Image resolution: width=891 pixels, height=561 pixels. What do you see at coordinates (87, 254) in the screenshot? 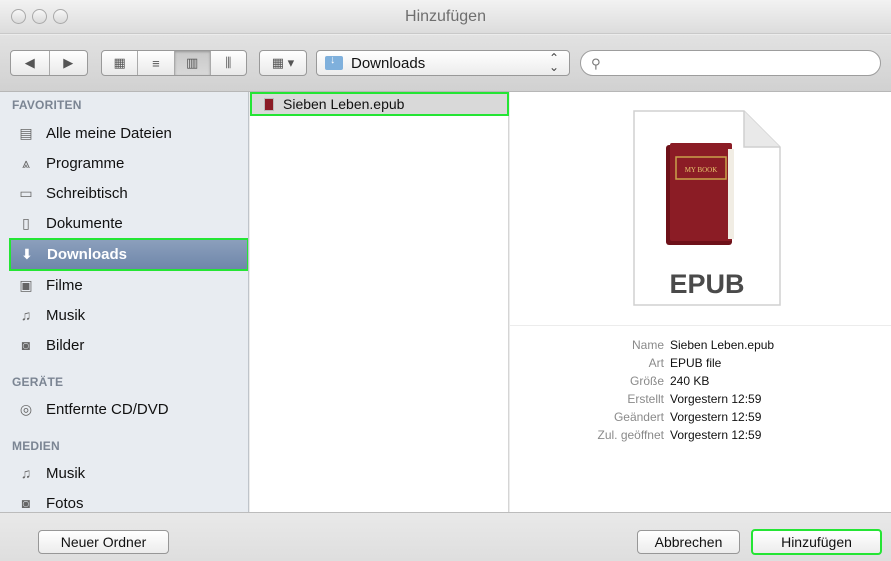
I see `sidebar-item-label: Downloads` at bounding box center [87, 254].